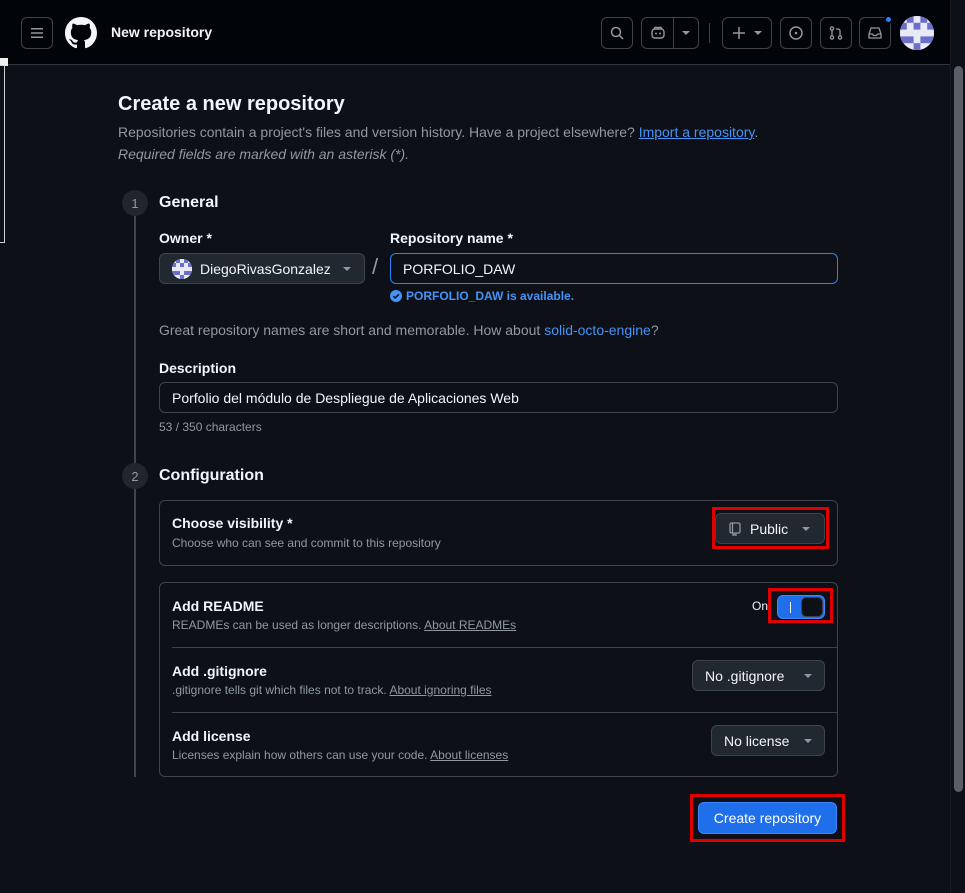 This screenshot has height=893, width=965. I want to click on menu-button, so click(37, 33).